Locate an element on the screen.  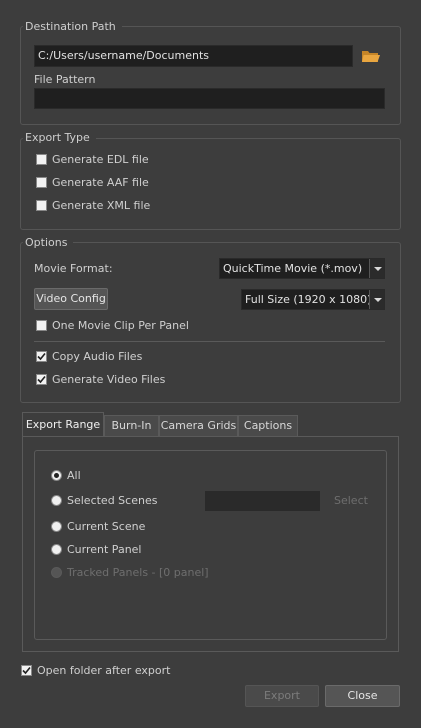
tab-export-range: Export Range is located at coordinates (63, 424).